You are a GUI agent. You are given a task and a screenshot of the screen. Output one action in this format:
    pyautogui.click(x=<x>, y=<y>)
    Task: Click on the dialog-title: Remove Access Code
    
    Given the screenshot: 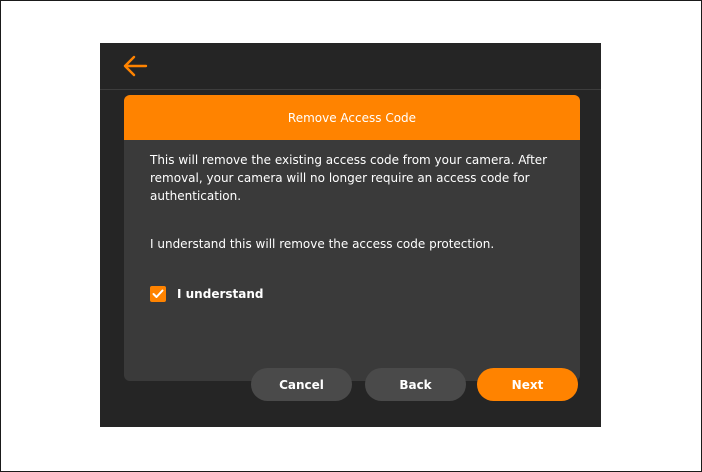 What is the action you would take?
    pyautogui.click(x=352, y=117)
    